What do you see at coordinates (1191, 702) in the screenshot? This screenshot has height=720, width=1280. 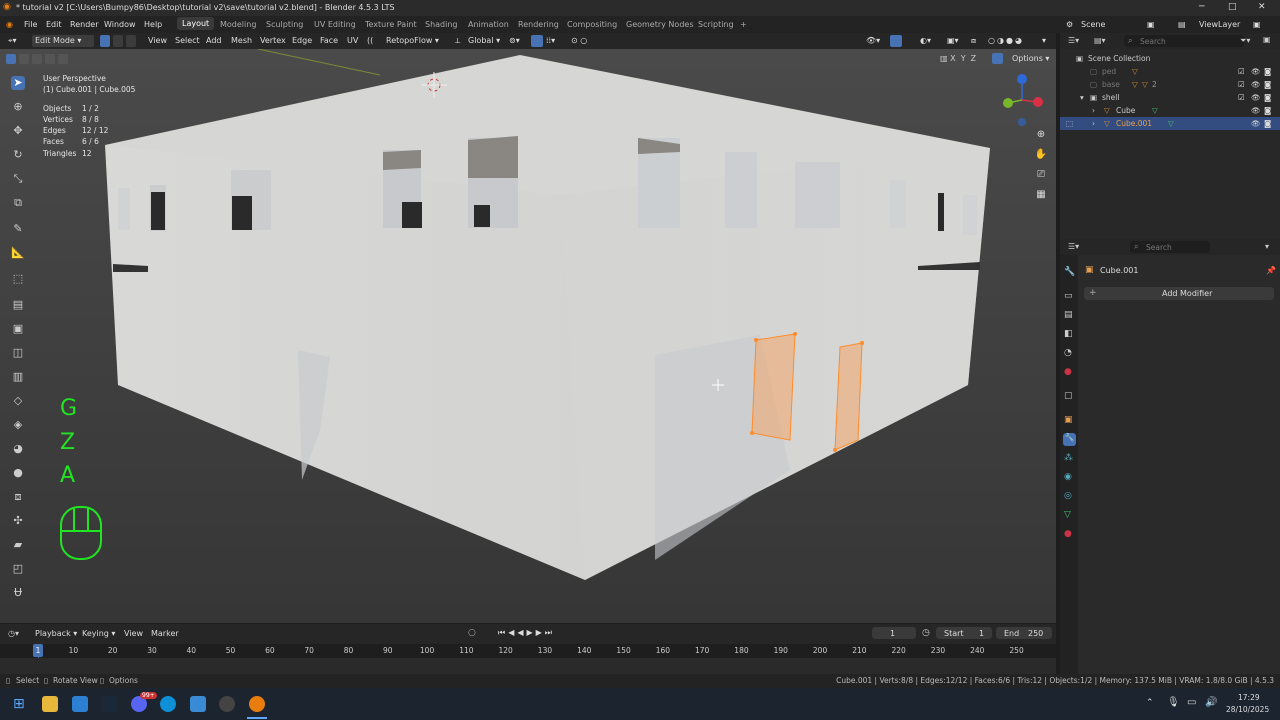 I see `display-icon: ▭` at bounding box center [1191, 702].